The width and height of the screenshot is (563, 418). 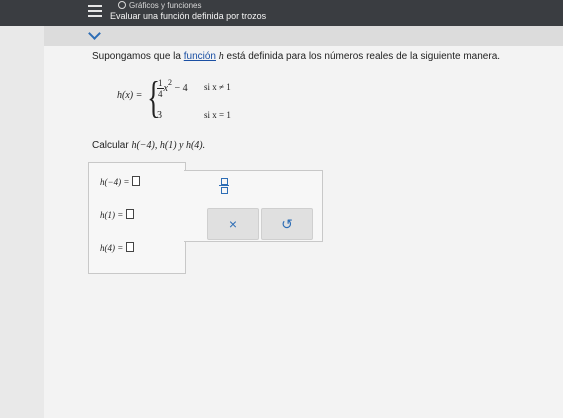 I want to click on answer-row-h-neg4: h(−4) =, so click(x=120, y=181).